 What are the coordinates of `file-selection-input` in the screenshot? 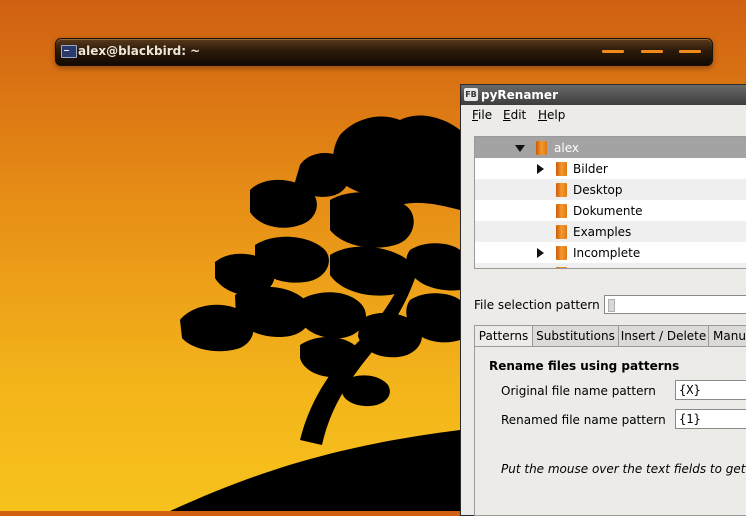 It's located at (675, 304).